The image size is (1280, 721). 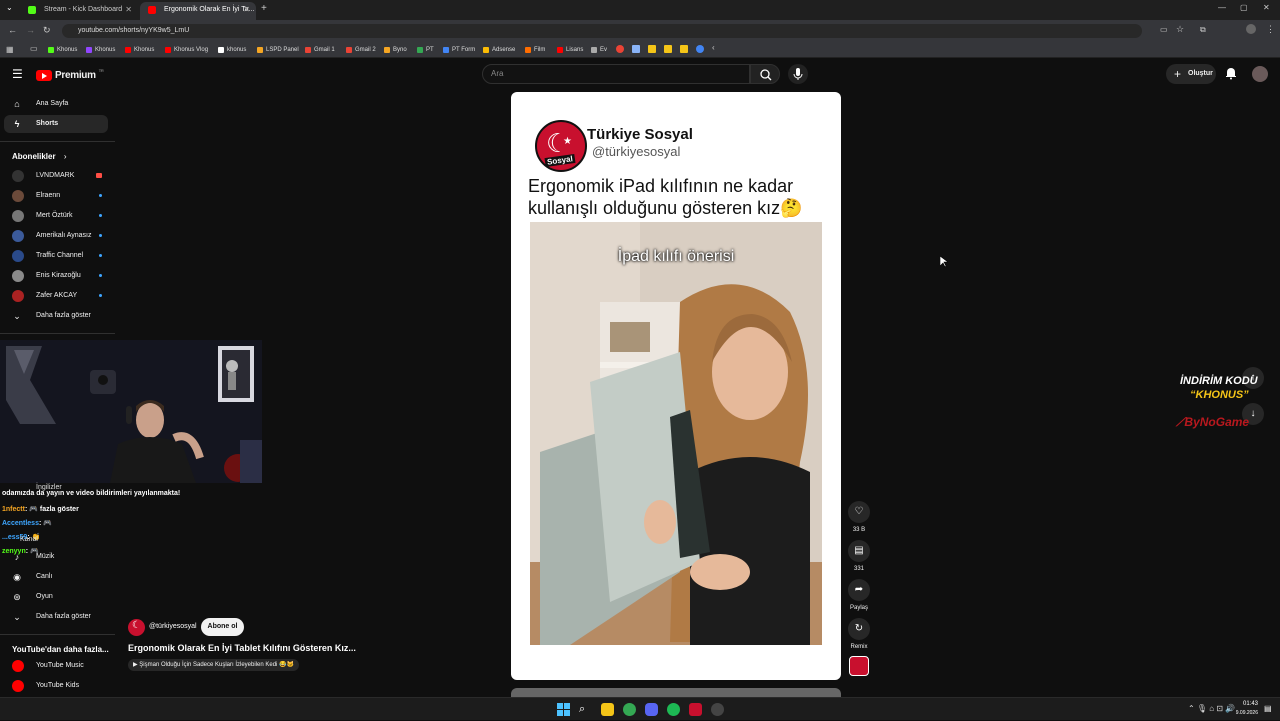 What do you see at coordinates (56, 276) in the screenshot?
I see `sidebar-item-subscription: Enis Kirazoğlu` at bounding box center [56, 276].